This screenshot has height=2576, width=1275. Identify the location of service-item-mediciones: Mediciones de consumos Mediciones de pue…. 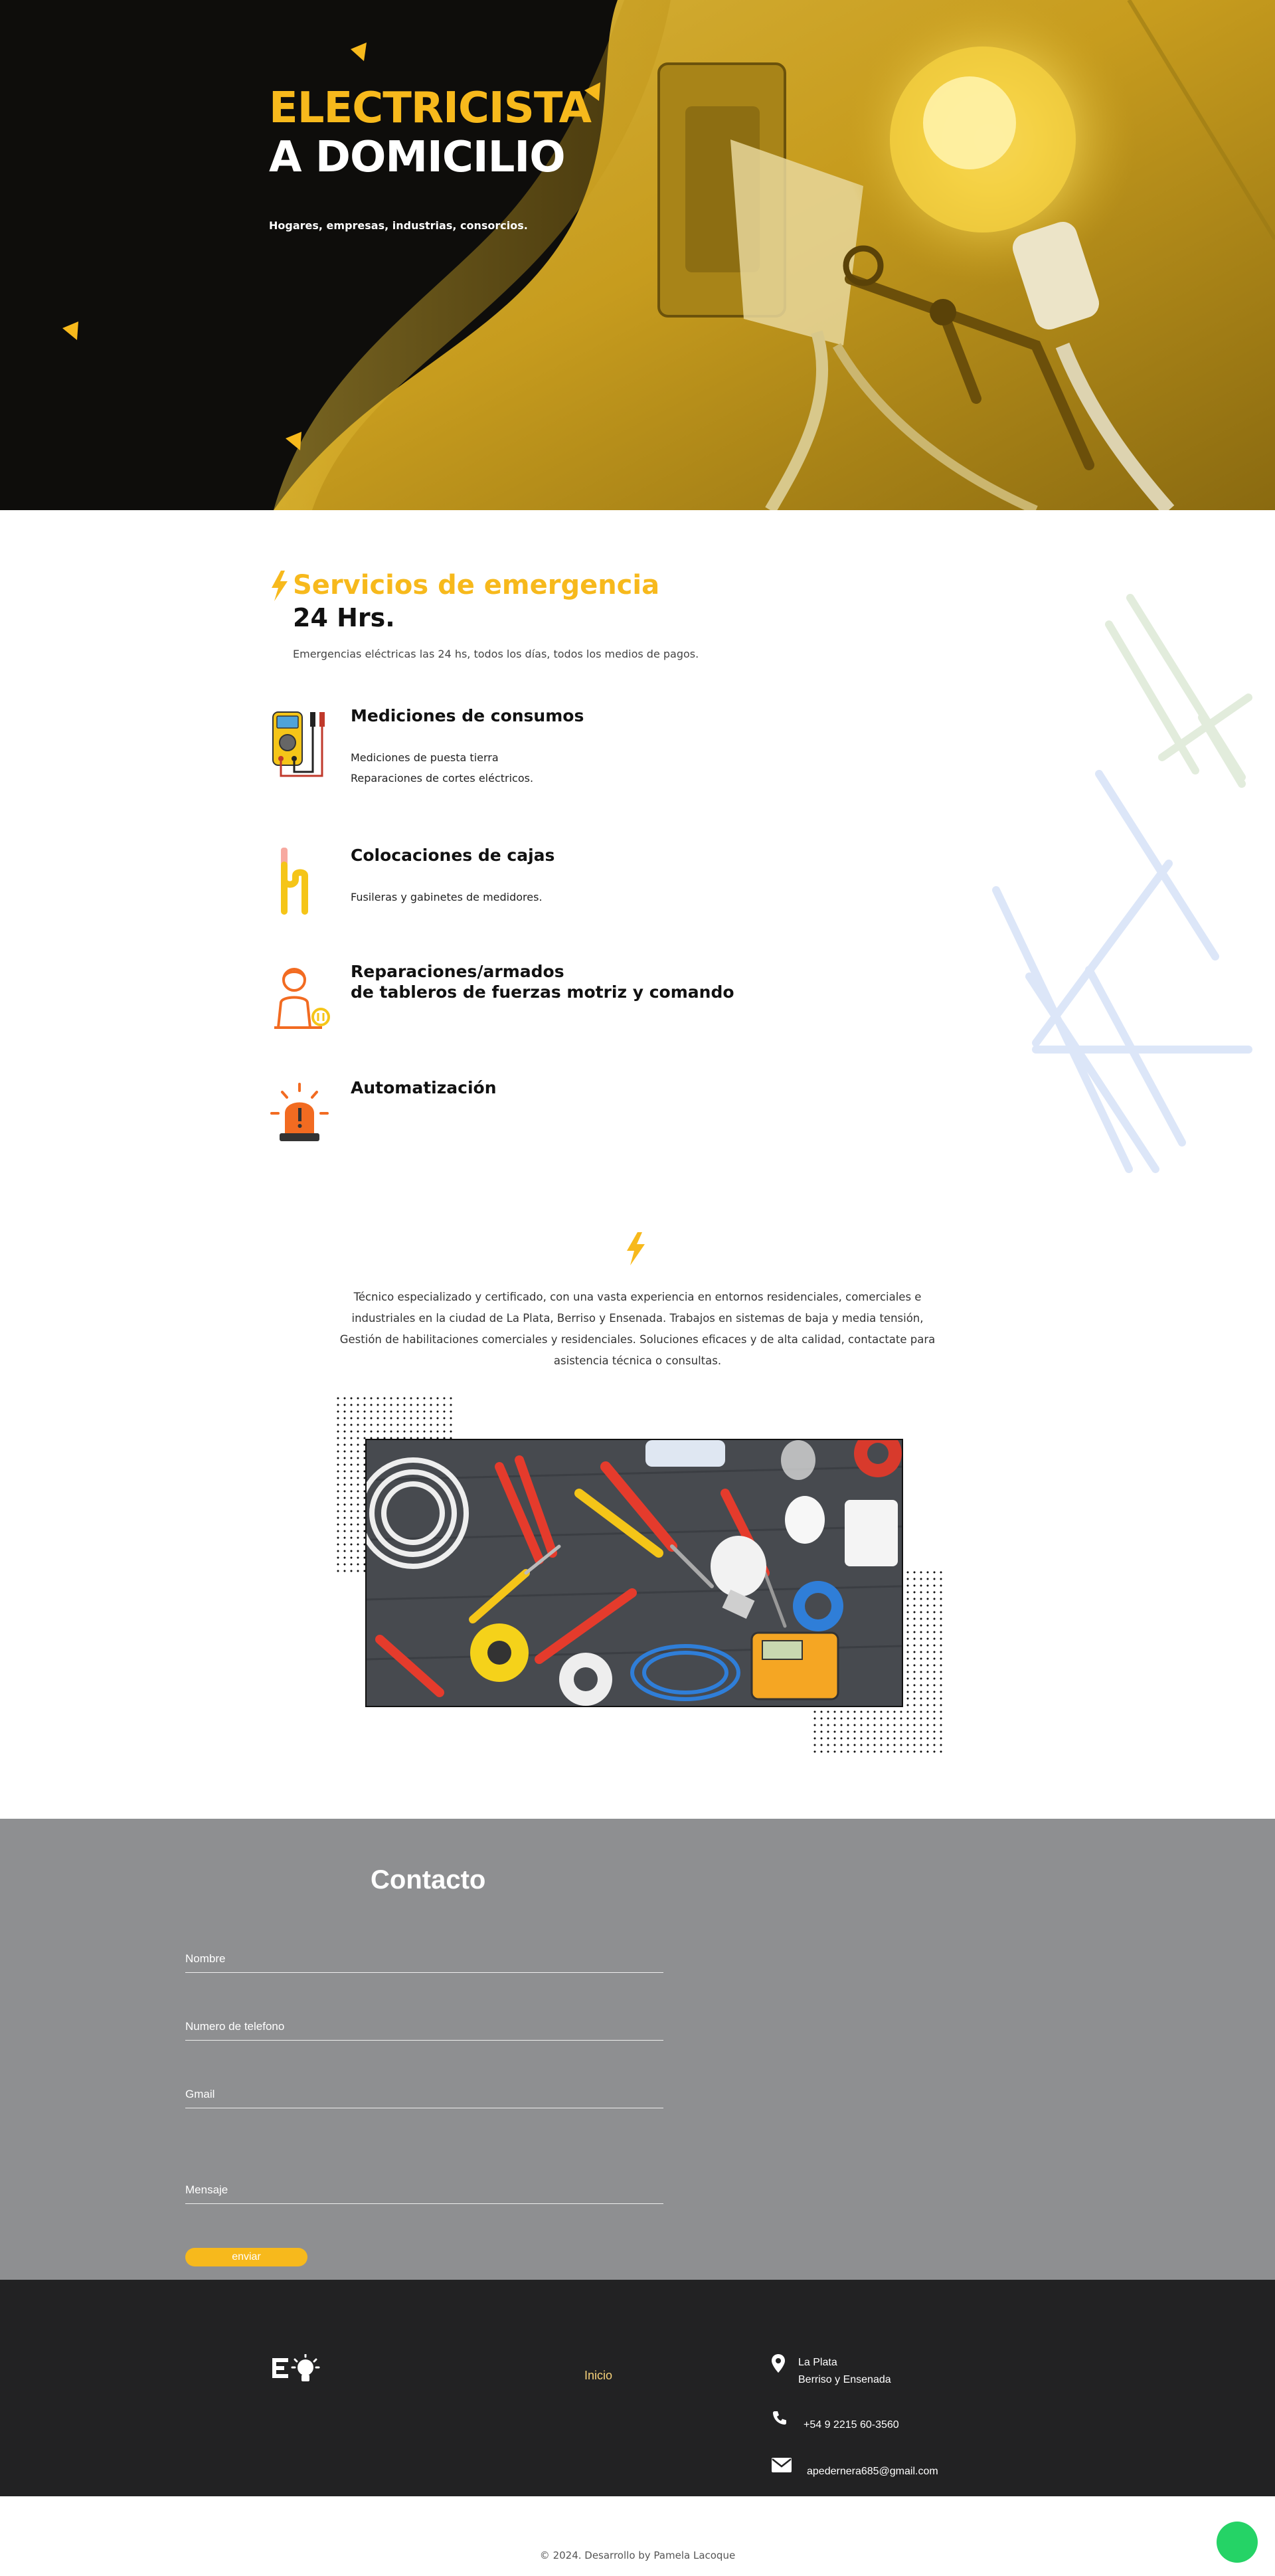
(534, 751).